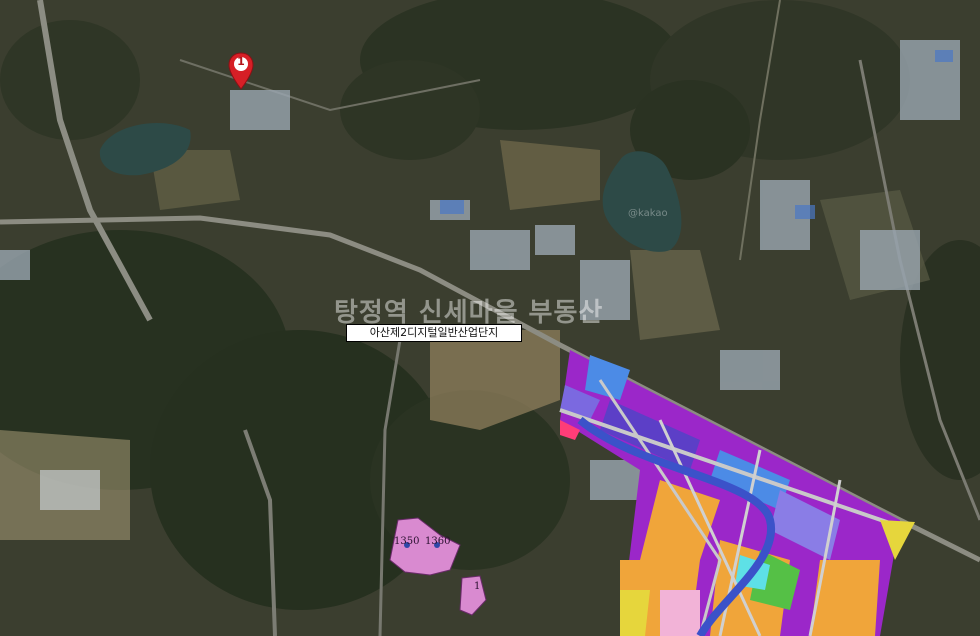 The width and height of the screenshot is (980, 636). I want to click on provider-watermark: @kakao, so click(648, 213).